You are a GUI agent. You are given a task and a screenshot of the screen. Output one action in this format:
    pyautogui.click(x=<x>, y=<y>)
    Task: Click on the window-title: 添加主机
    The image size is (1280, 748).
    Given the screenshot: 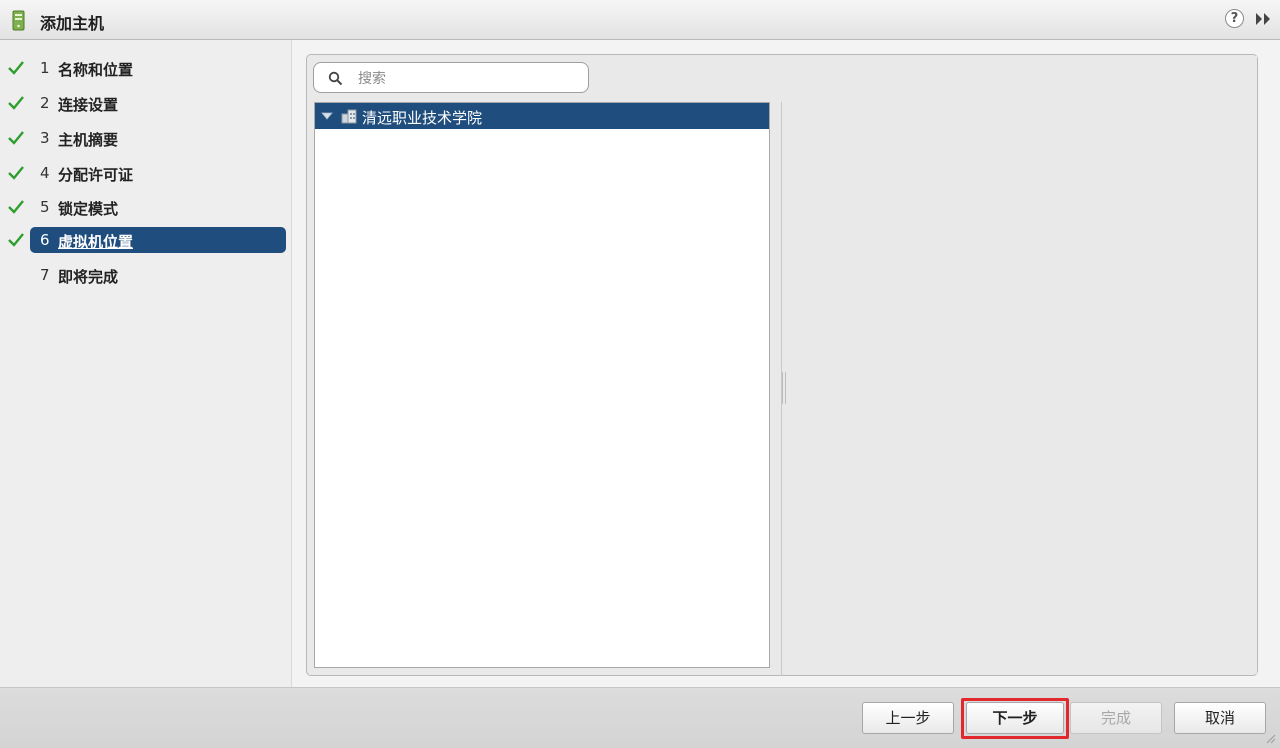 What is the action you would take?
    pyautogui.click(x=72, y=23)
    